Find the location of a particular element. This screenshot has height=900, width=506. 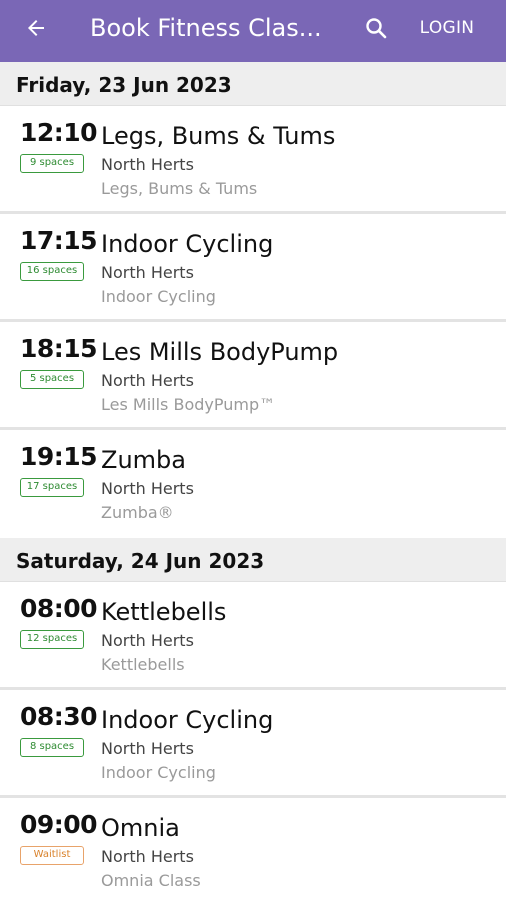

app-bar: Book Fitness Clas... LOGIN is located at coordinates (253, 31).